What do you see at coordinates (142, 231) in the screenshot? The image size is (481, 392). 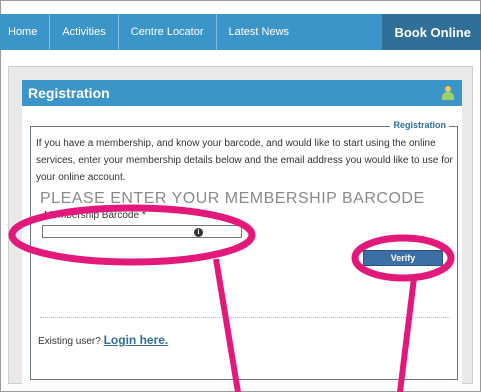 I see `barcode-input` at bounding box center [142, 231].